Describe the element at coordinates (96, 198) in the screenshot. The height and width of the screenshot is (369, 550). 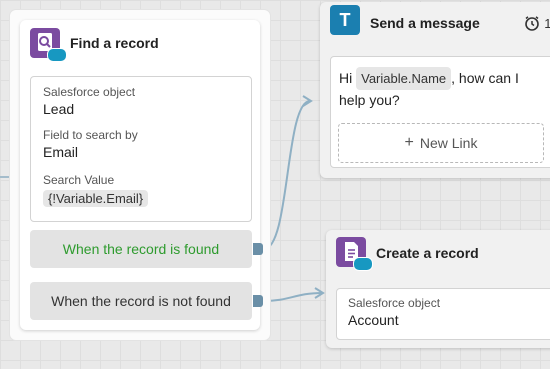
I see `search-value-chip: {!Variable.Email}` at that location.